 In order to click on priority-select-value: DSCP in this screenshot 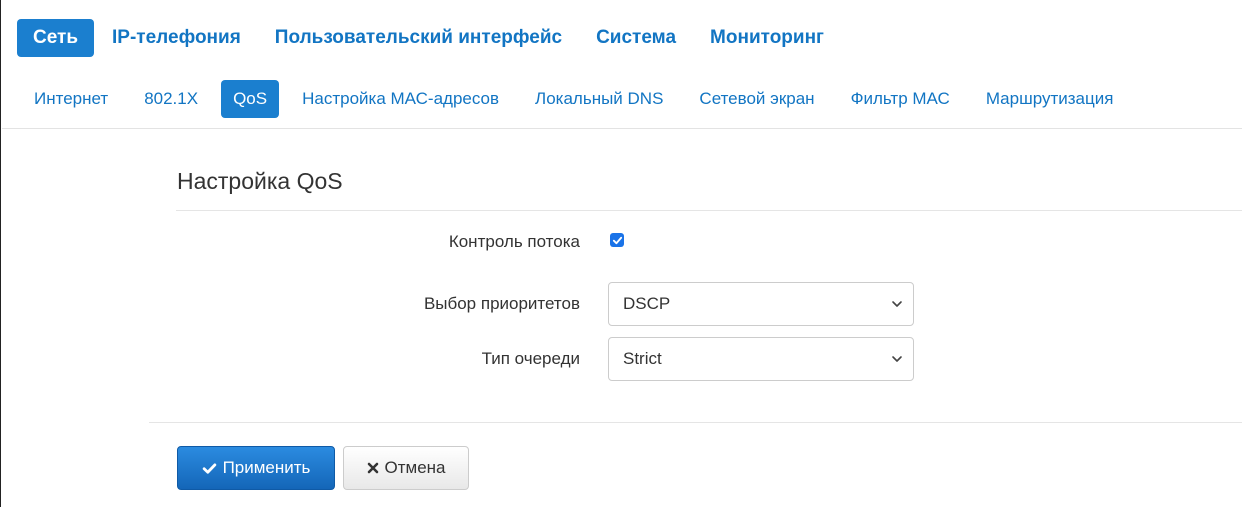, I will do `click(647, 303)`.